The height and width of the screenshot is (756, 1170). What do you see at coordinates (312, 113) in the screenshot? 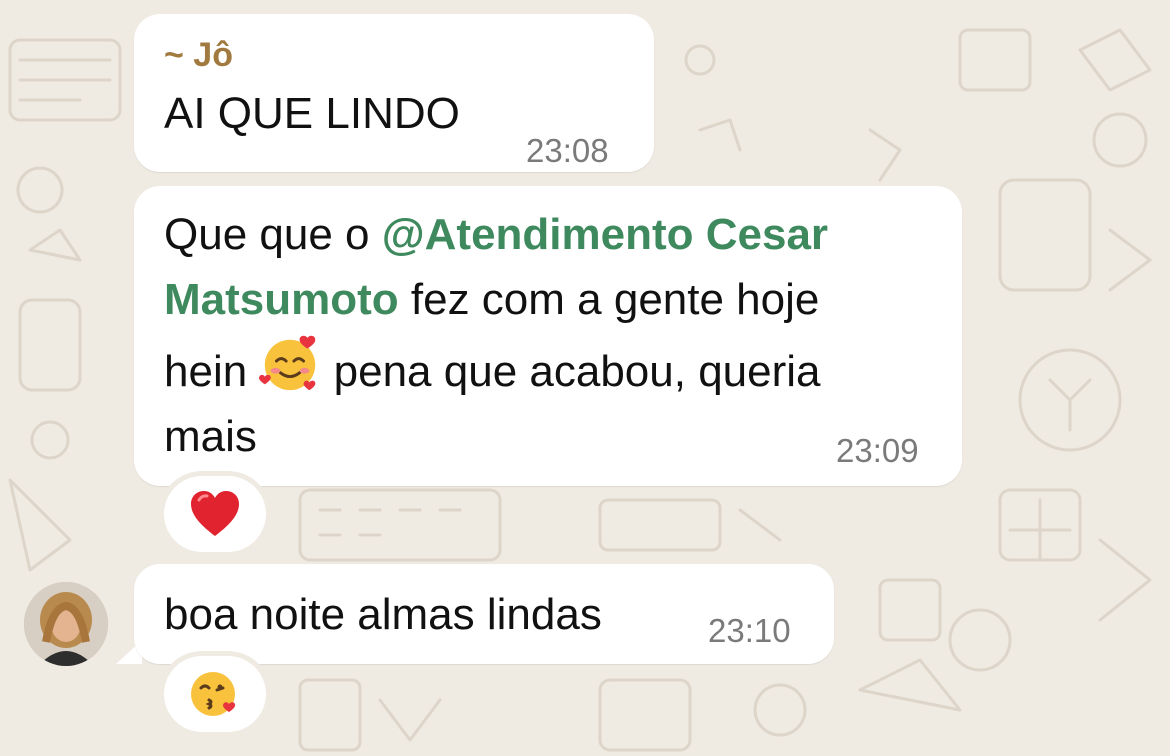
I see `message-text: AI QUE LINDO` at bounding box center [312, 113].